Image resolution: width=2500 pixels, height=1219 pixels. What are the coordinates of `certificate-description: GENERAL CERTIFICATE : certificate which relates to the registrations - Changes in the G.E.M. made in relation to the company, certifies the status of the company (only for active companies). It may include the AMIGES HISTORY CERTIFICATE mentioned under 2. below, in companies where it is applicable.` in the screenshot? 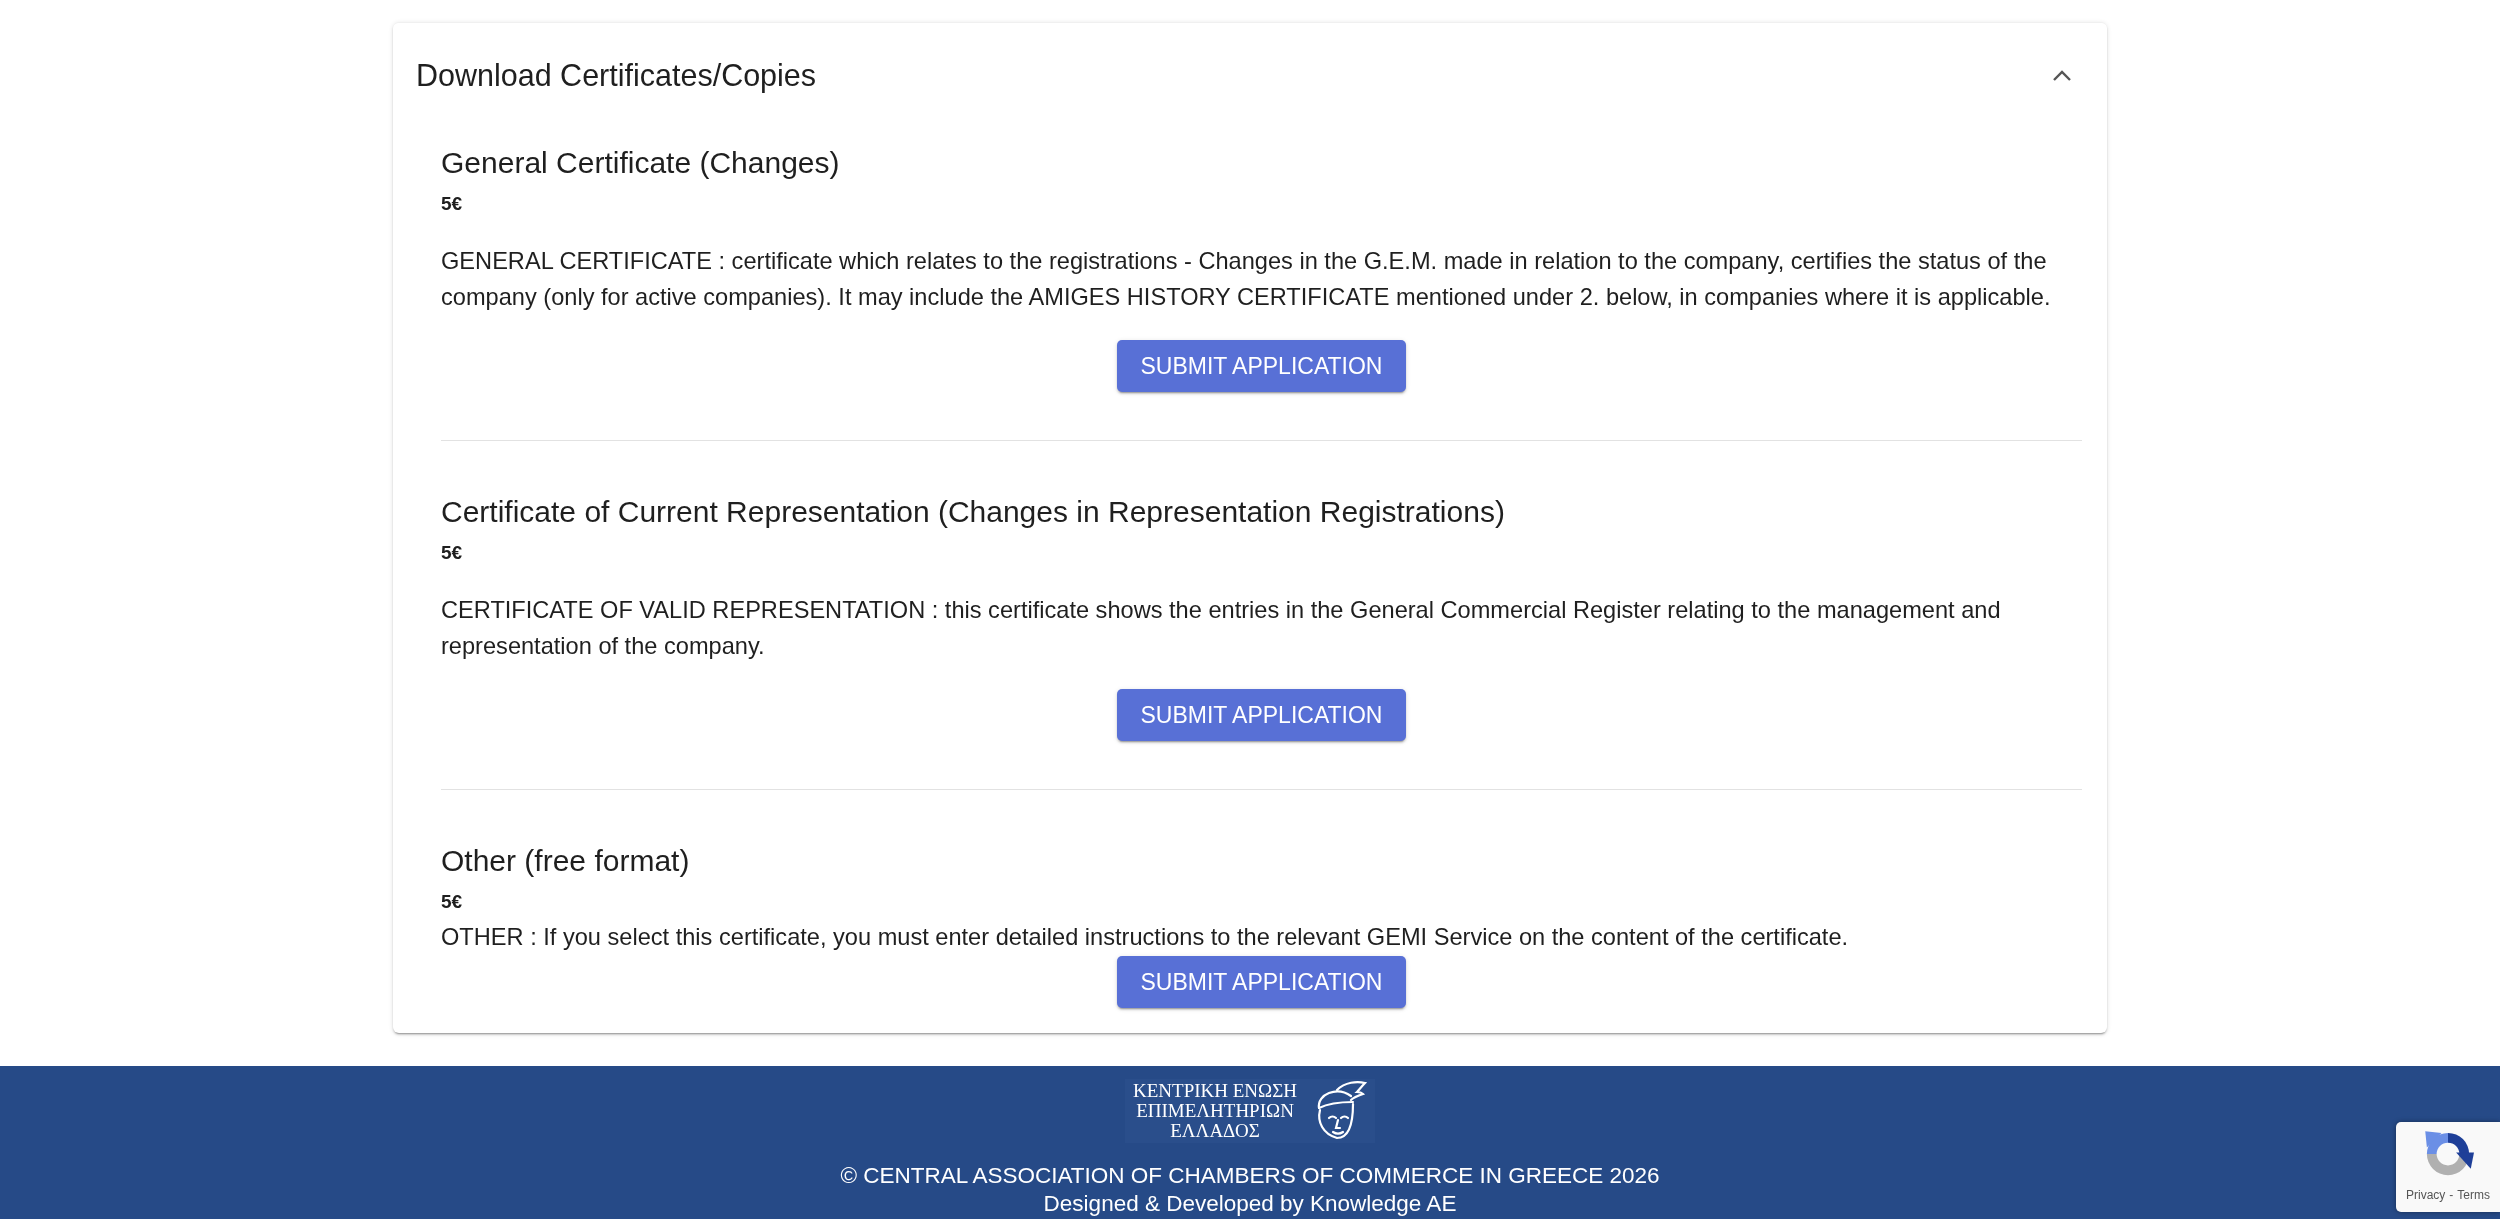 It's located at (1246, 279).